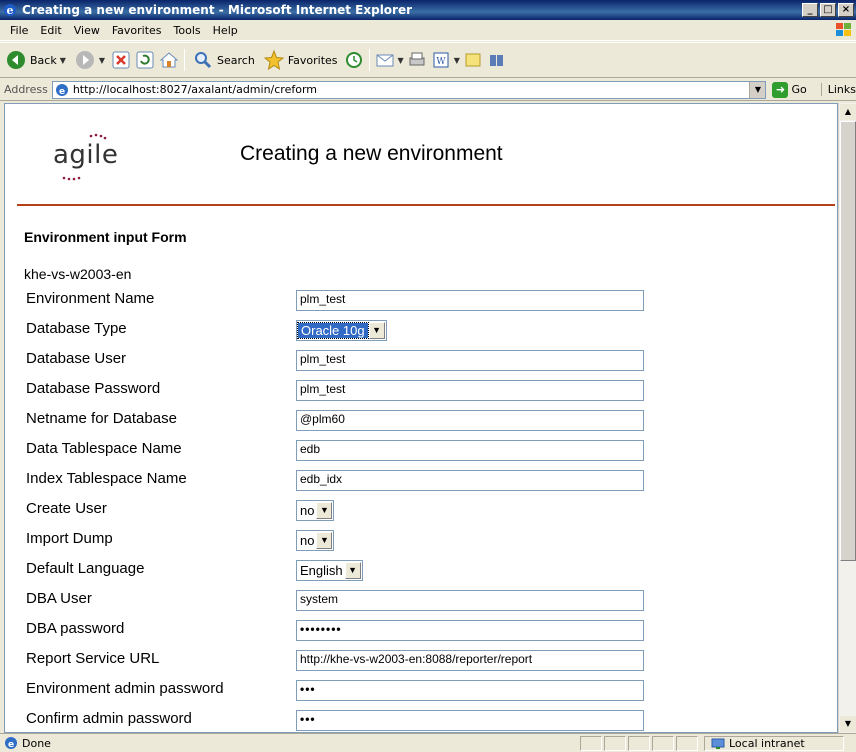 This screenshot has height=752, width=856. I want to click on env-admin-password-field: •••, so click(470, 690).